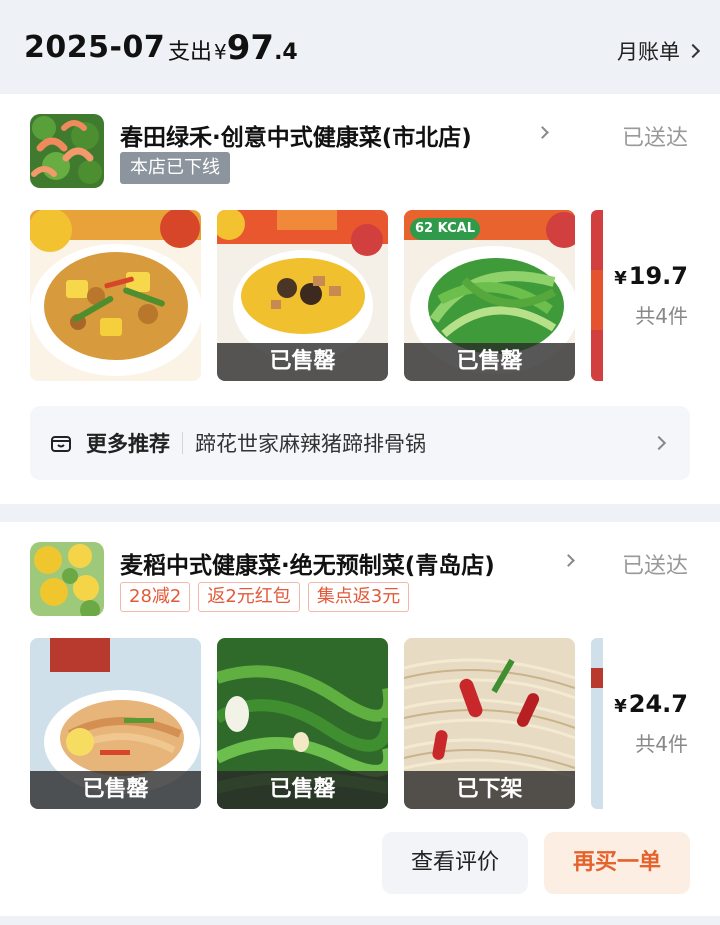  What do you see at coordinates (489, 723) in the screenshot?
I see `dish-thumbnail: 已下架` at bounding box center [489, 723].